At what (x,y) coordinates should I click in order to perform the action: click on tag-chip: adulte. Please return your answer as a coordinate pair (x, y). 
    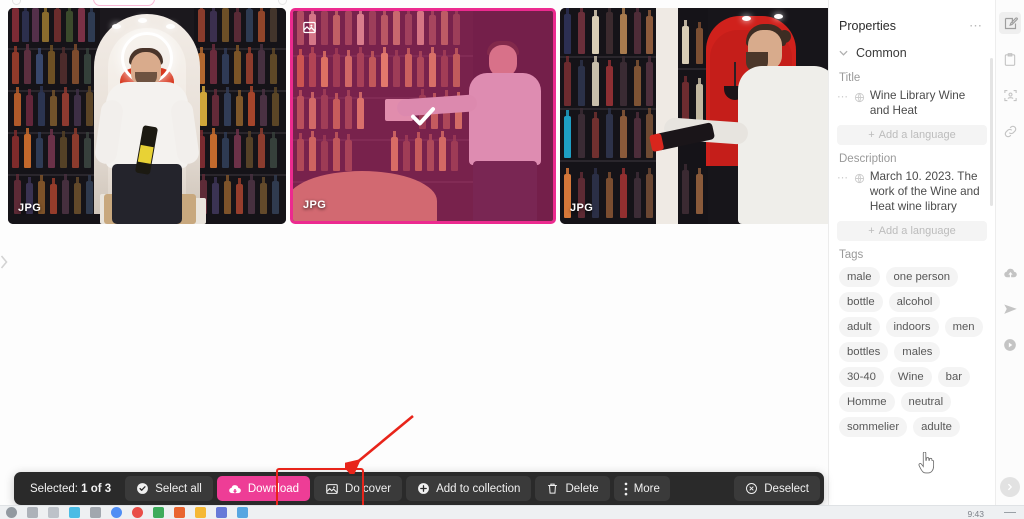
    Looking at the image, I should click on (936, 427).